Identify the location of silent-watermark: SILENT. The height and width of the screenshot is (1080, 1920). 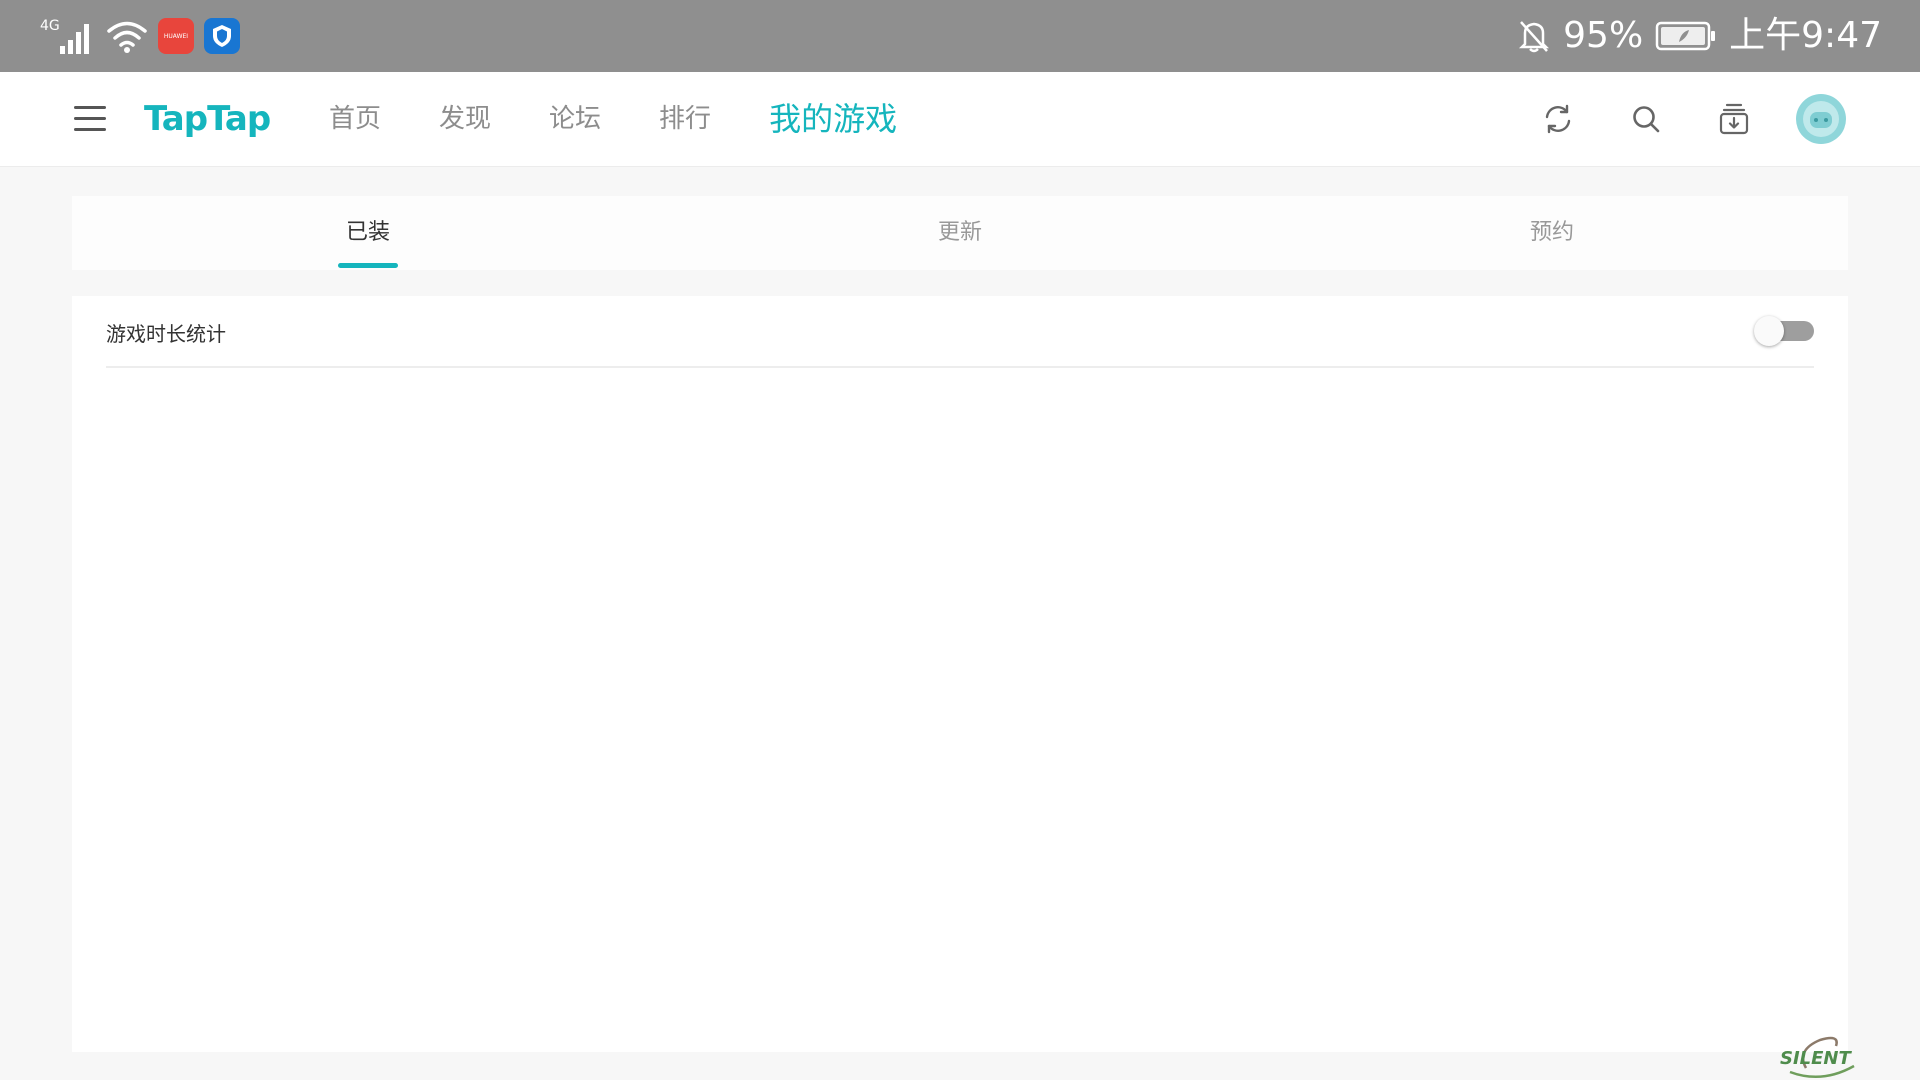
(1817, 1057).